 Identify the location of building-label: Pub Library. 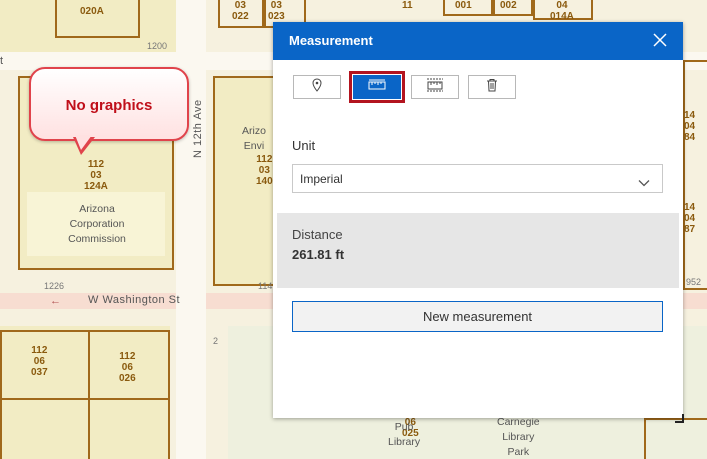
(404, 434).